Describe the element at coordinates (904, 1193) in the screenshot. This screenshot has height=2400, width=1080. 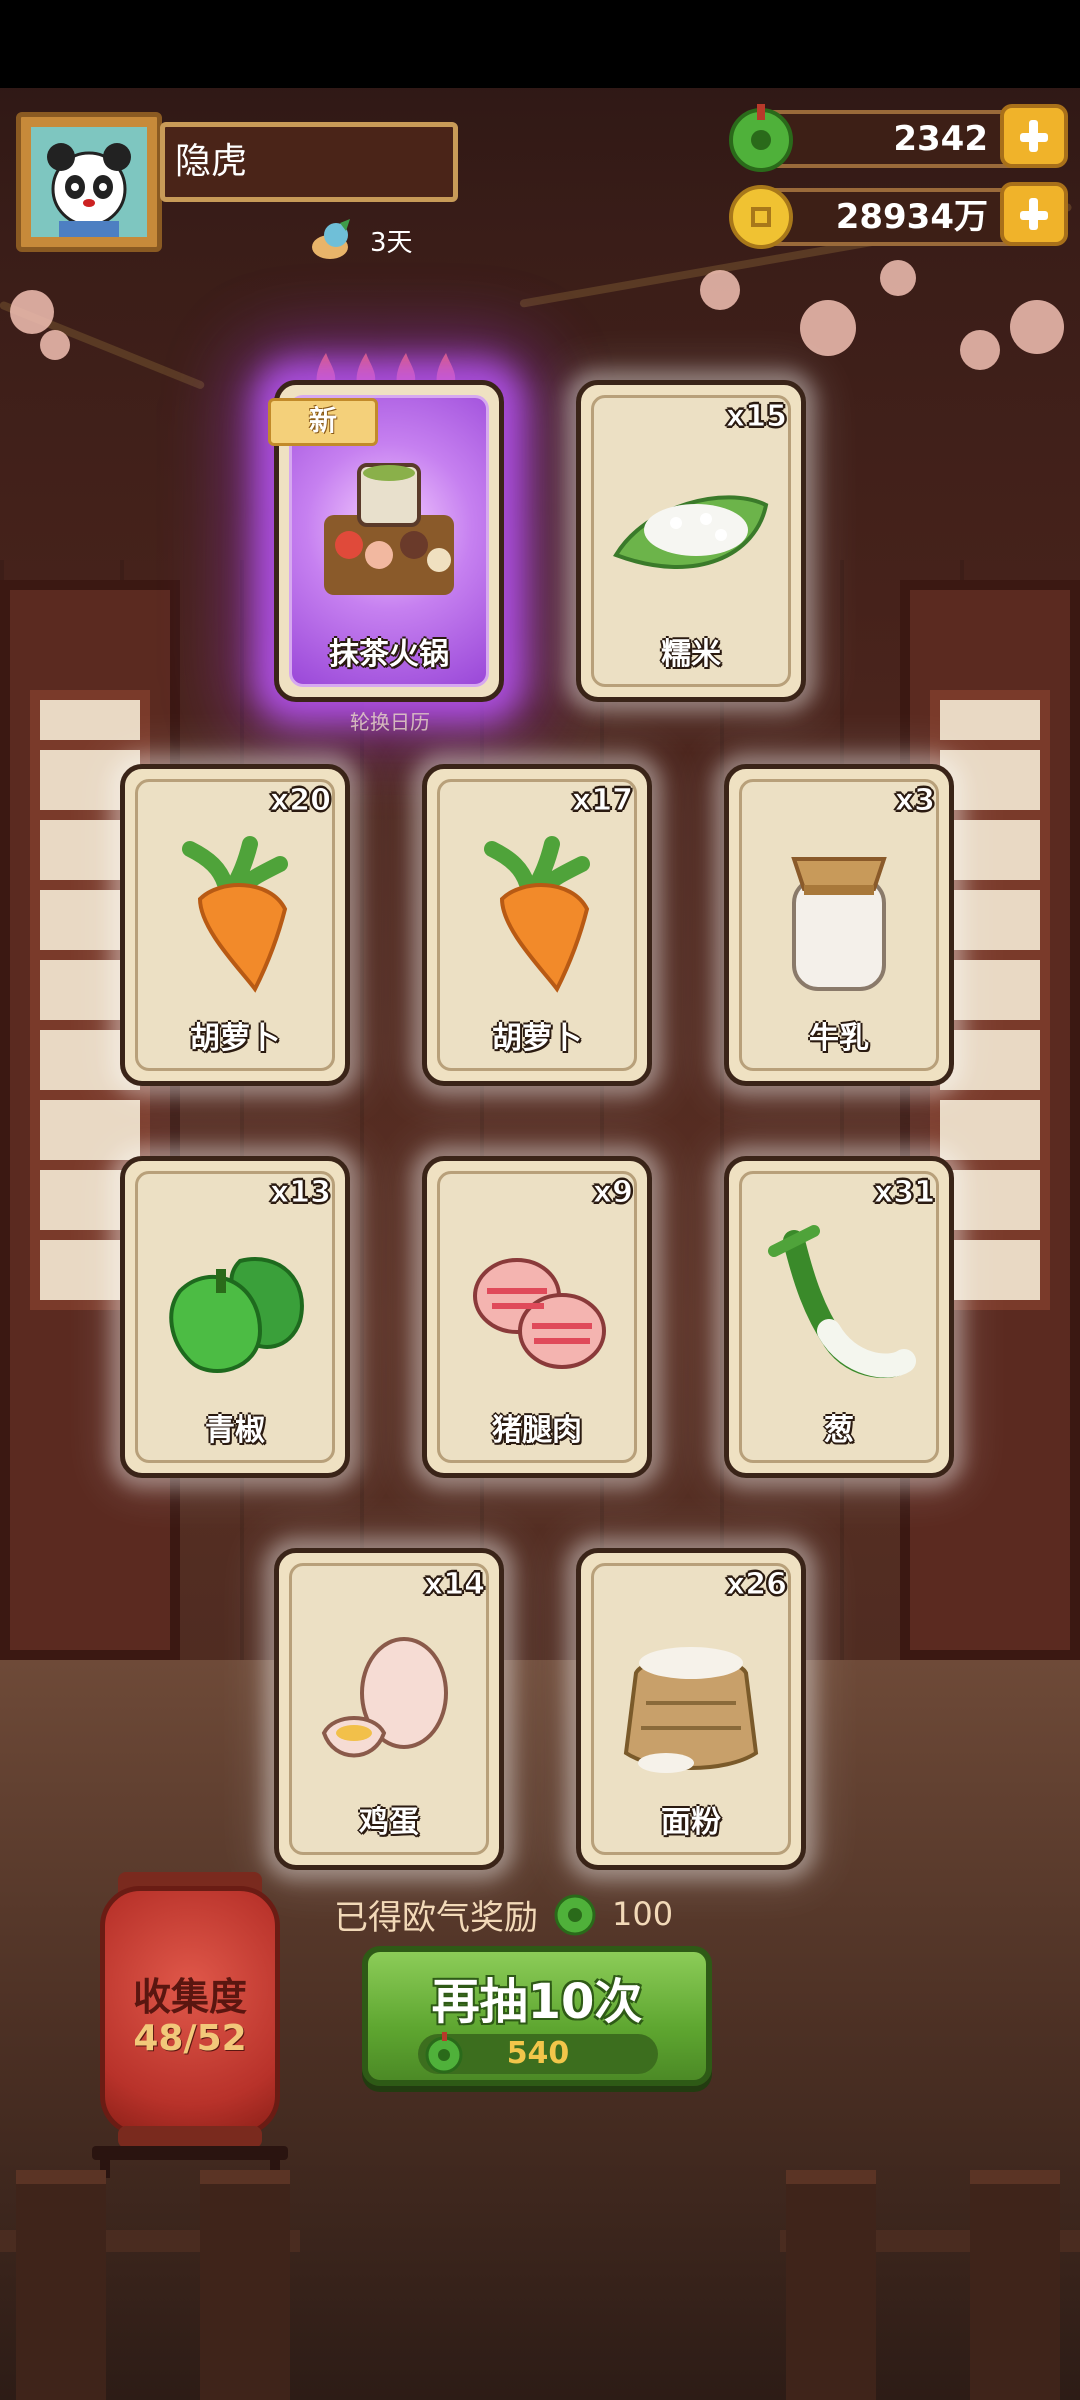
I see `card-count: x31` at that location.